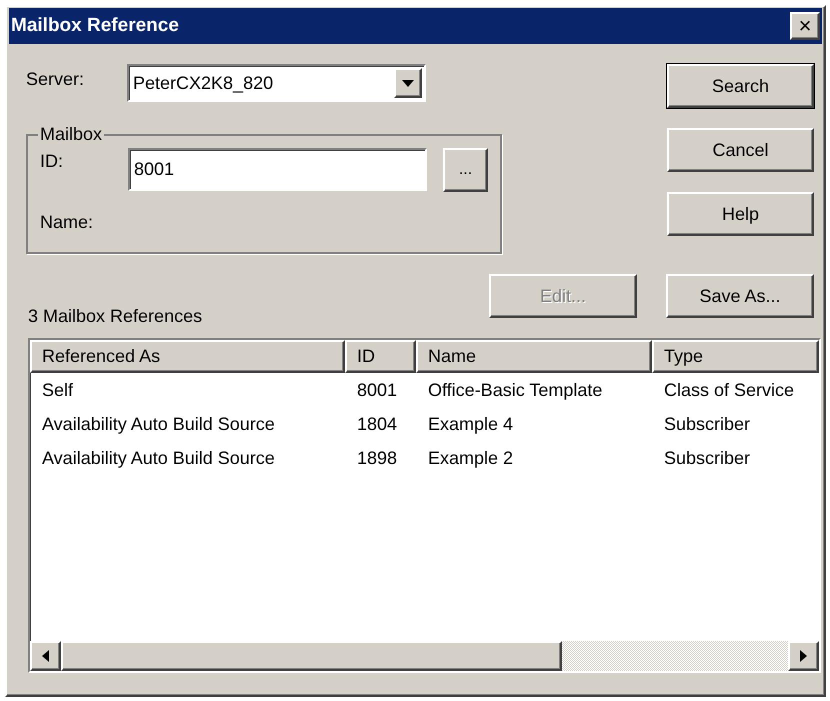 The image size is (830, 701). Describe the element at coordinates (45, 656) in the screenshot. I see `scroll-left-icon` at that location.